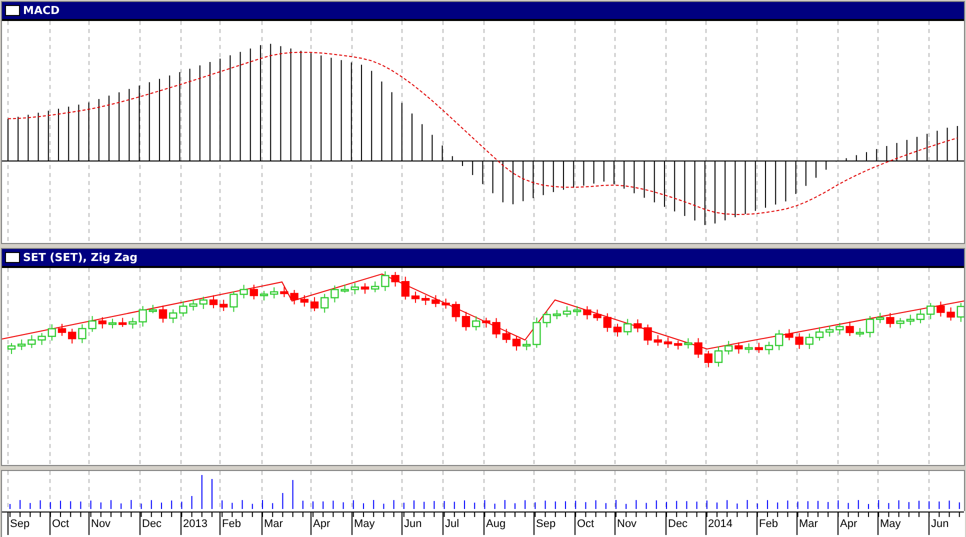 The height and width of the screenshot is (537, 966). Describe the element at coordinates (41, 10) in the screenshot. I see `panel-title: MACD` at that location.